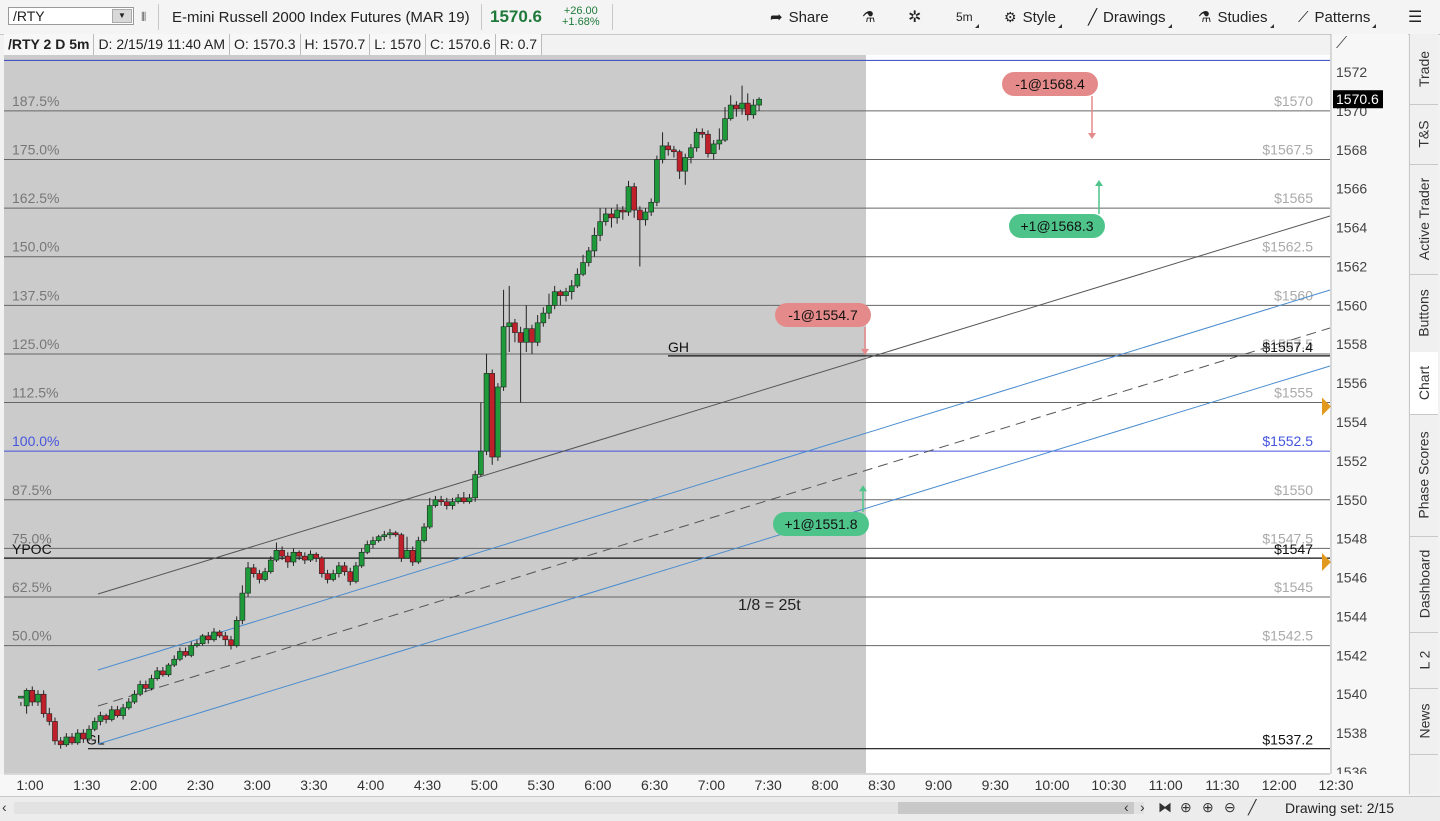 Image resolution: width=1440 pixels, height=821 pixels. Describe the element at coordinates (35, 150) in the screenshot. I see `fib-level-percent: 175.0%` at that location.